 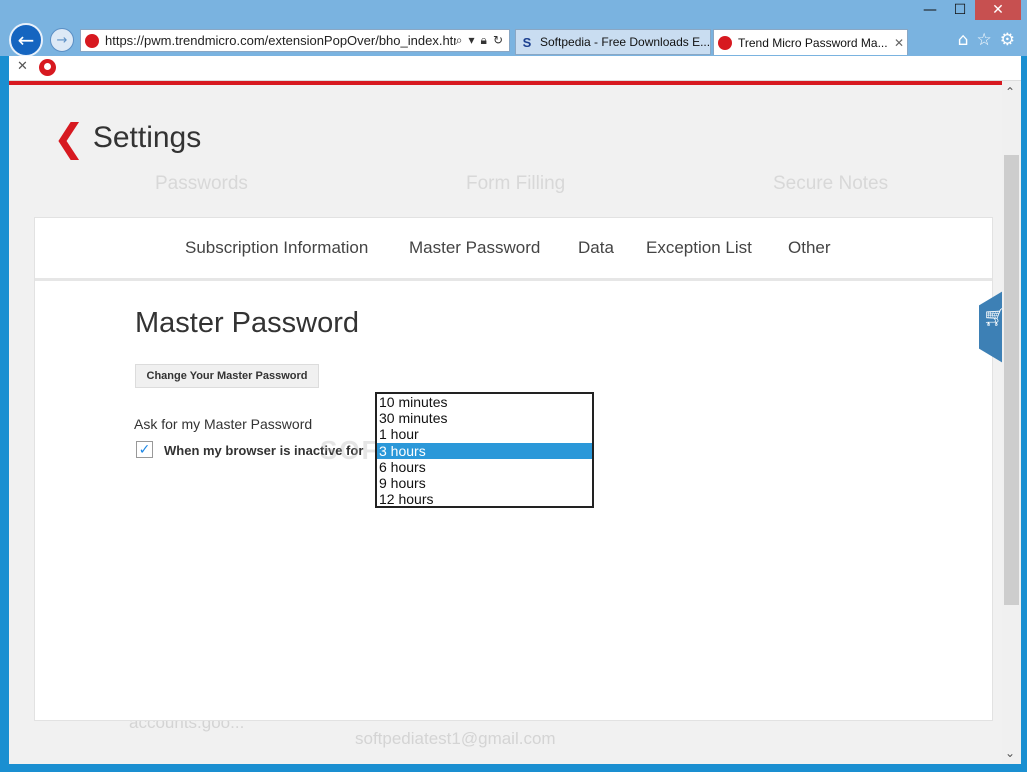 I want to click on dropdown-option: 10 minutes, so click(x=484, y=402).